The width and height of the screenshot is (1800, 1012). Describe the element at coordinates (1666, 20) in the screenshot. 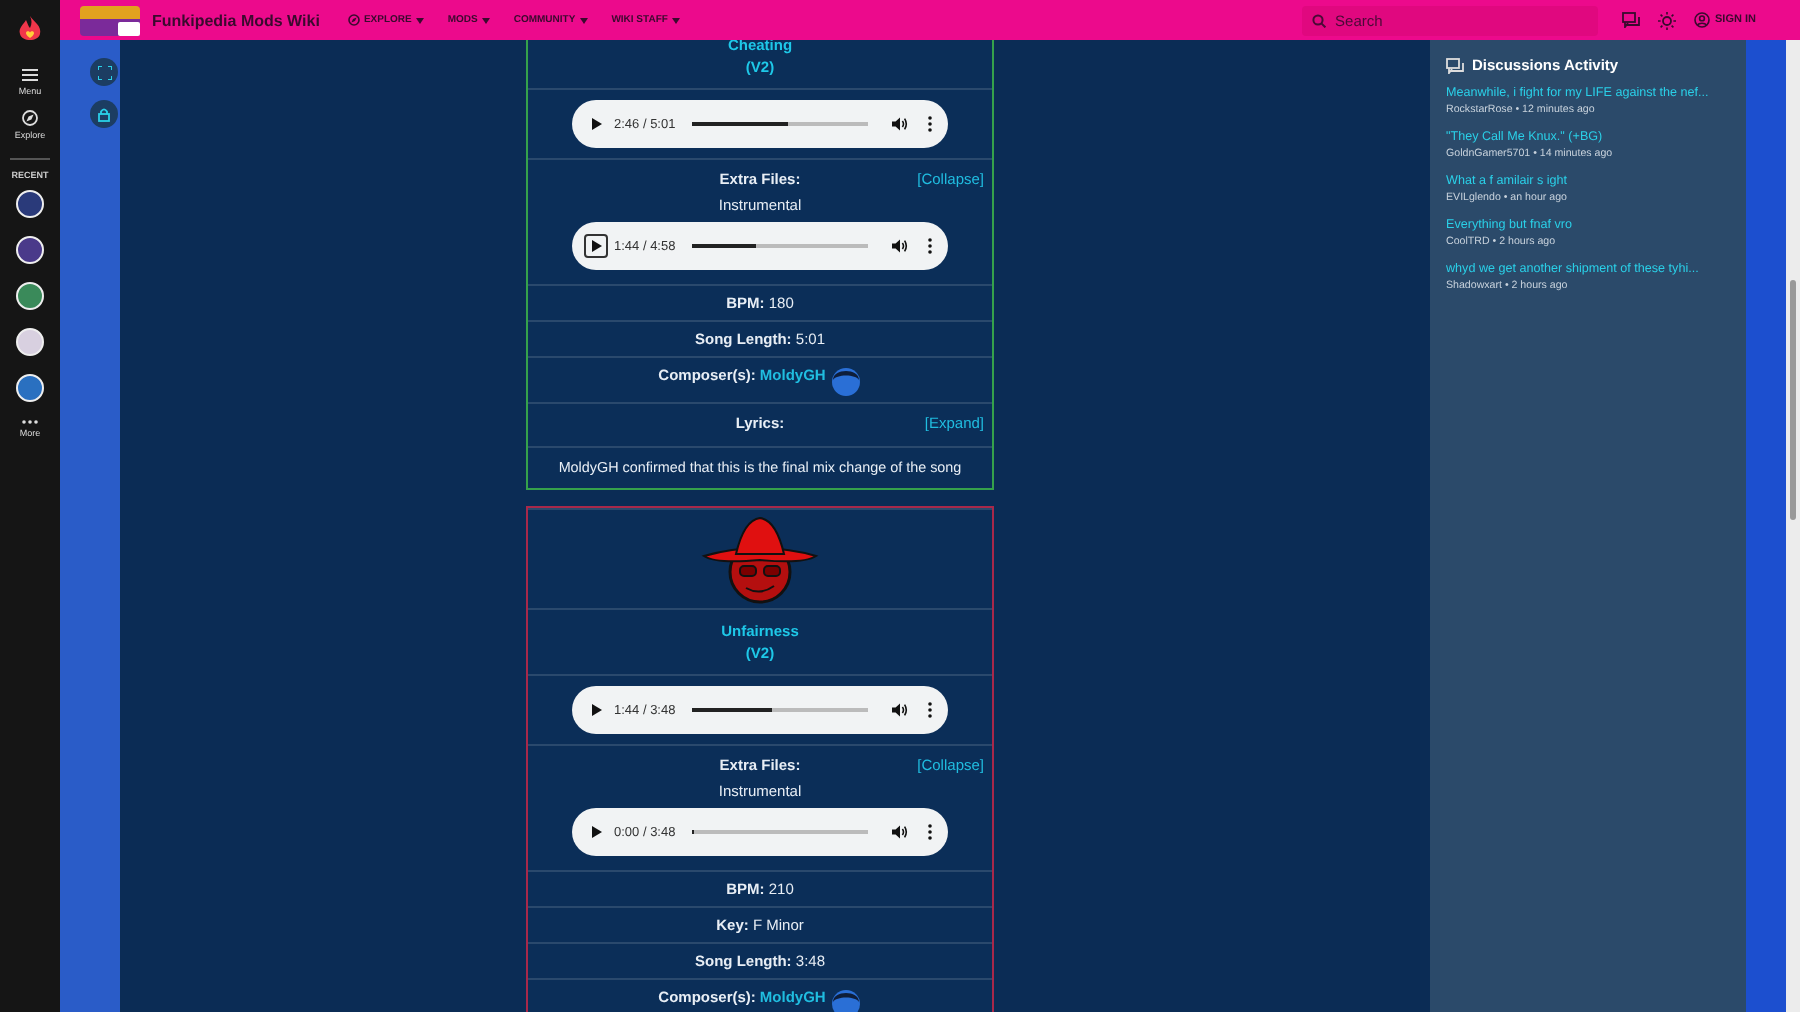

I see `sun-icon` at that location.